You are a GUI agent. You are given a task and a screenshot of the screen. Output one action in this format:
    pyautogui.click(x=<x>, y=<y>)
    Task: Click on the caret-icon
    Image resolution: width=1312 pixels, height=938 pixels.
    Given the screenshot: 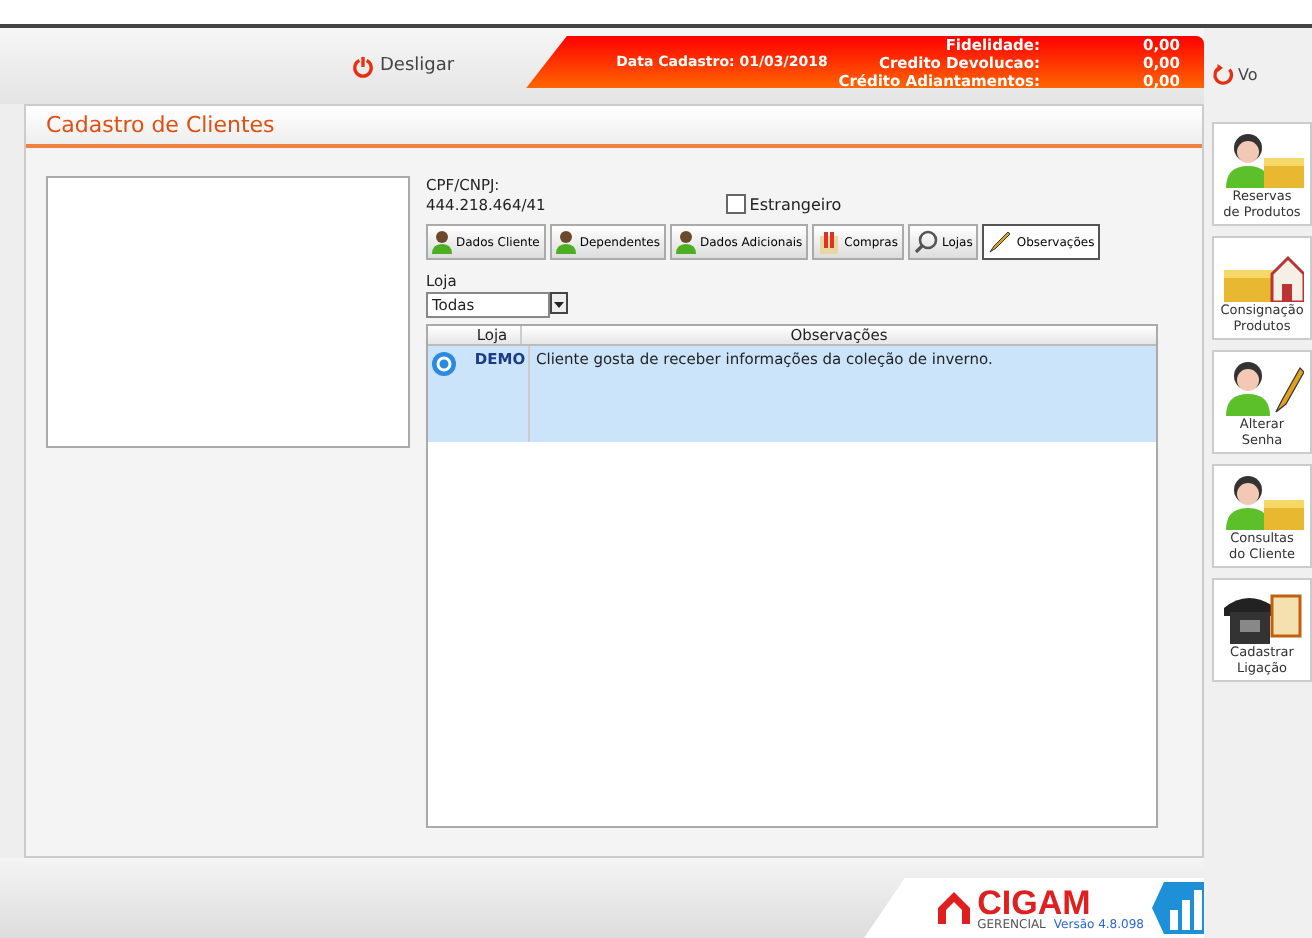 What is the action you would take?
    pyautogui.click(x=559, y=305)
    